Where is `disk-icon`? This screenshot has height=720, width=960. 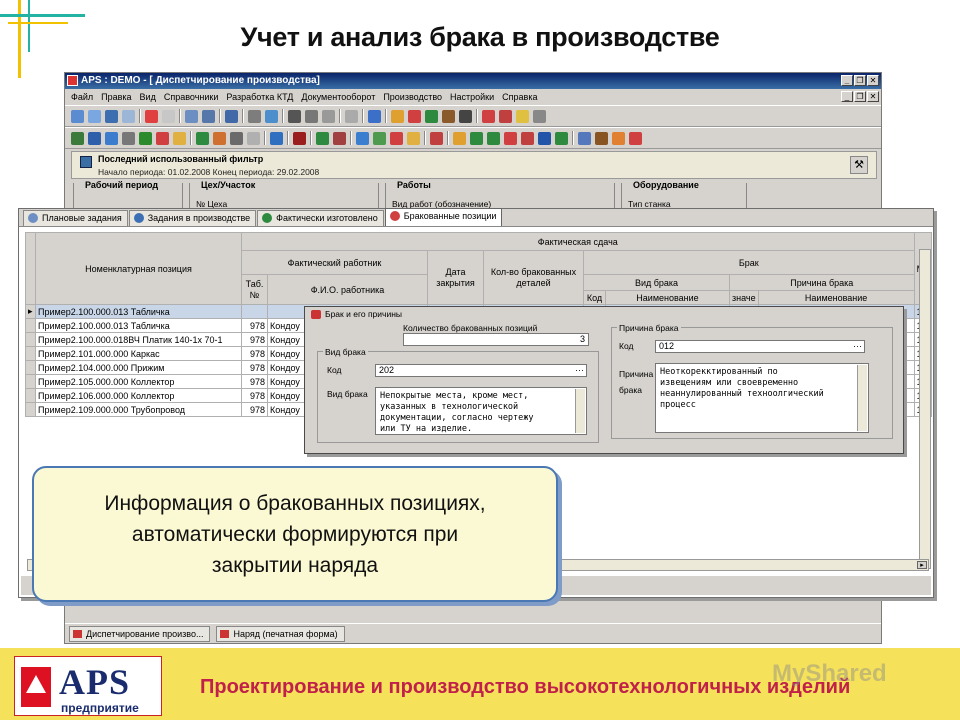
disk-icon is located at coordinates (584, 138).